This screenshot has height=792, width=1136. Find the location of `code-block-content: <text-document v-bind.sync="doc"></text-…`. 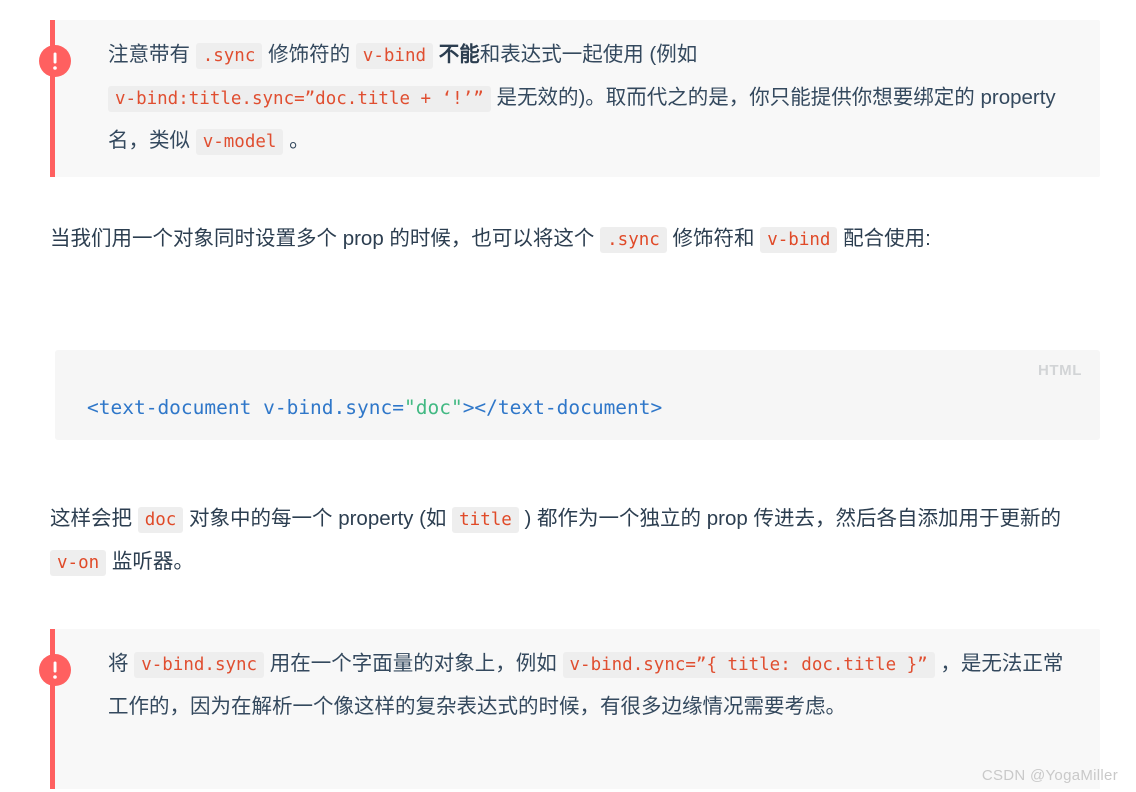

code-block-content: <text-document v-bind.sync="doc"></text-… is located at coordinates (577, 386).